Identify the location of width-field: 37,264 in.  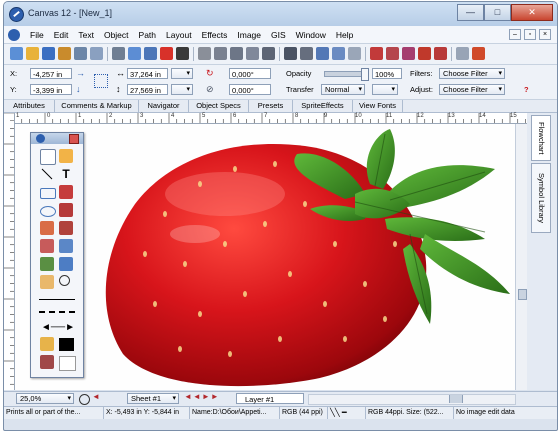
(147, 73).